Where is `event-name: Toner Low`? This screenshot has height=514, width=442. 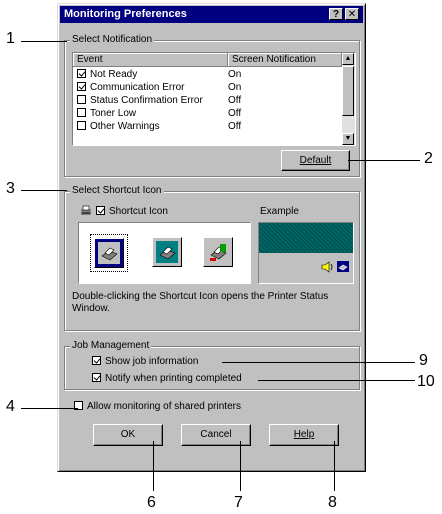
event-name: Toner Low is located at coordinates (113, 113).